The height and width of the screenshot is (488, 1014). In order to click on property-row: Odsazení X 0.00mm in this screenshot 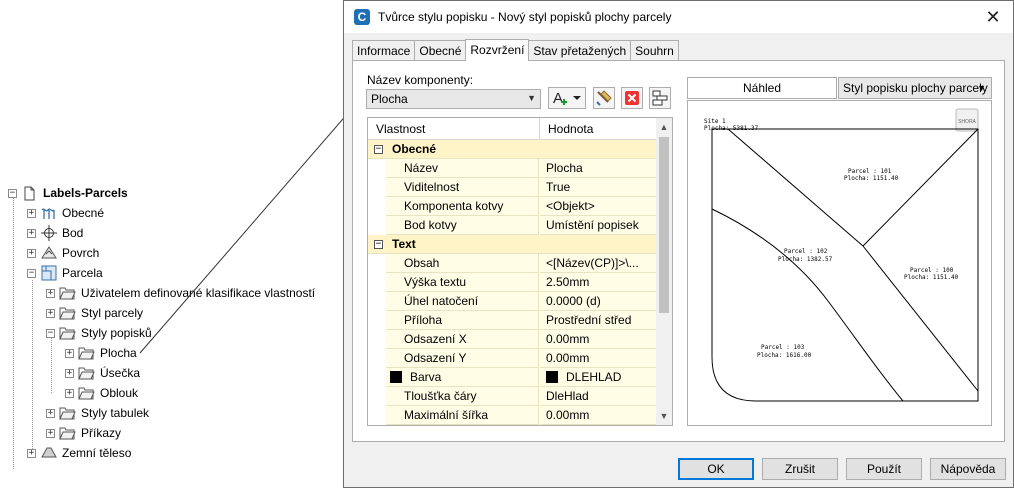, I will do `click(512, 339)`.